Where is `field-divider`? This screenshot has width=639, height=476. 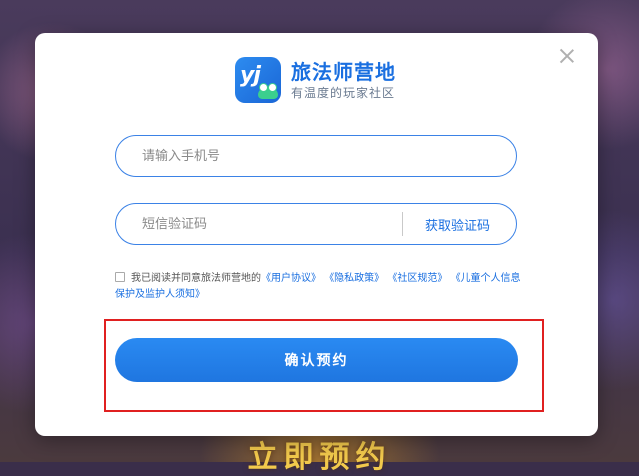
field-divider is located at coordinates (402, 224).